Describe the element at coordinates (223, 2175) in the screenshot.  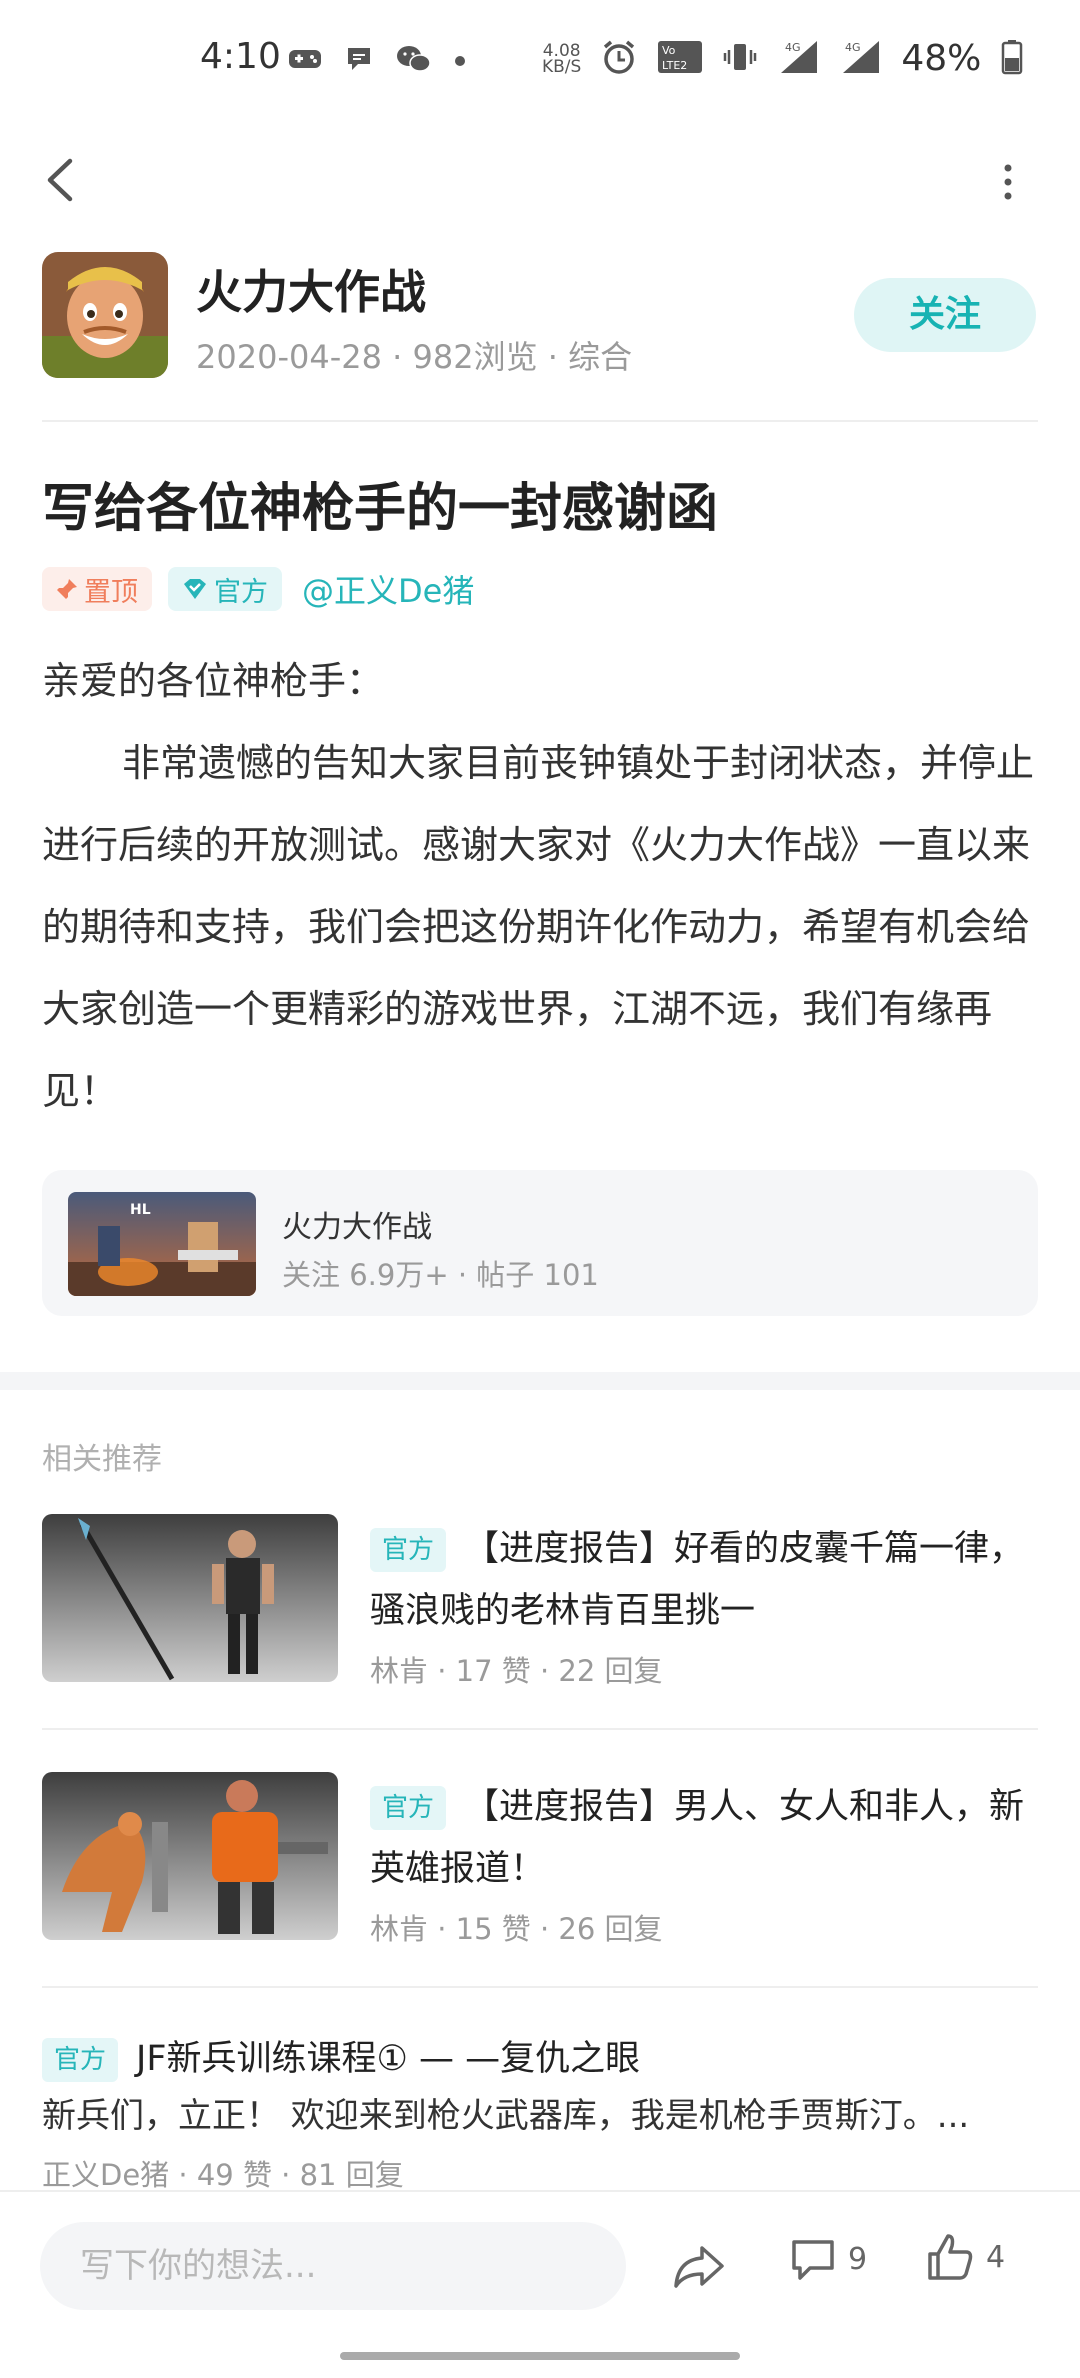
I see `related-item-meta: 正义De猪 · 49 赞 · 81 回复` at that location.